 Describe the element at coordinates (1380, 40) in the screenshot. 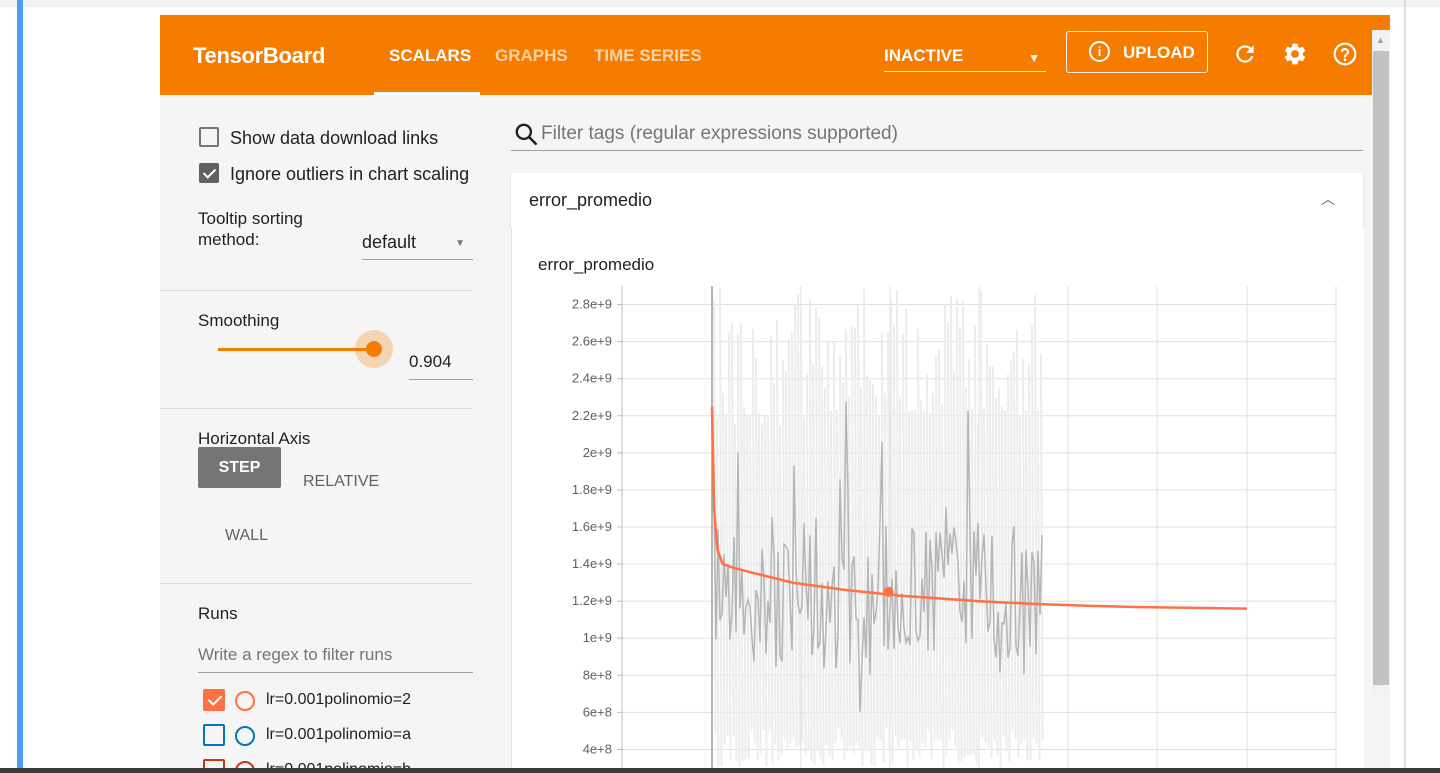

I see `scroll-up-arrow-icon: ▲` at that location.